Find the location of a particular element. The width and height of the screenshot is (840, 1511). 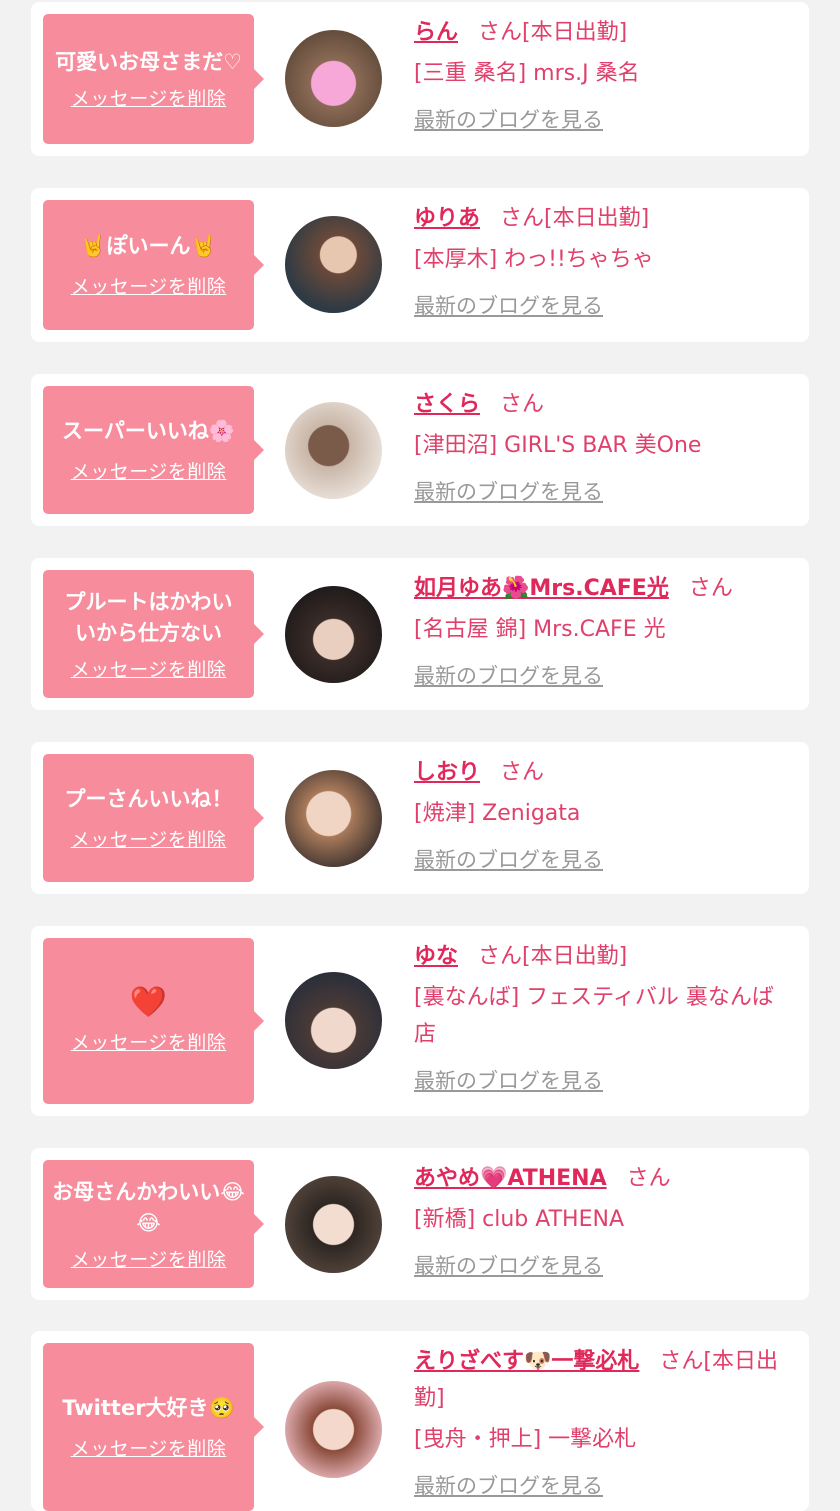

heart-icon: ❤️ is located at coordinates (148, 1002).